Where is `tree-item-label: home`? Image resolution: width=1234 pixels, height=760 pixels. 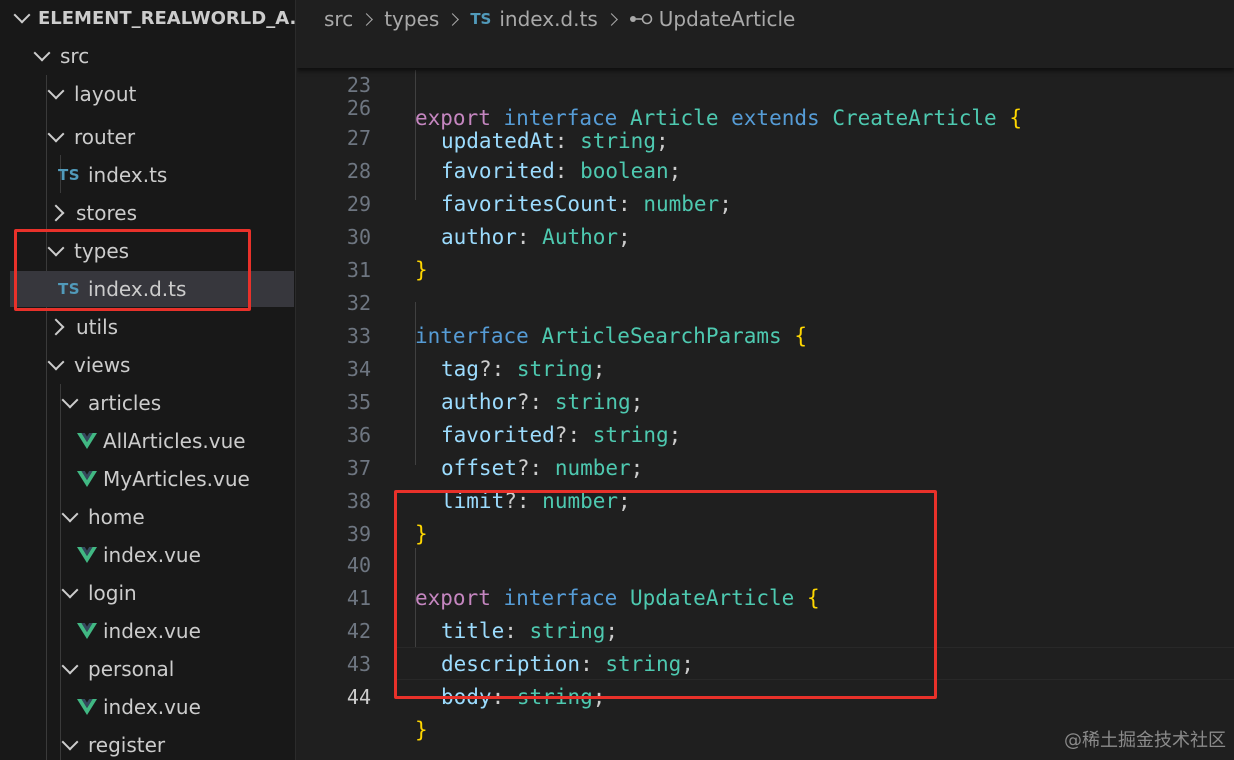
tree-item-label: home is located at coordinates (116, 517).